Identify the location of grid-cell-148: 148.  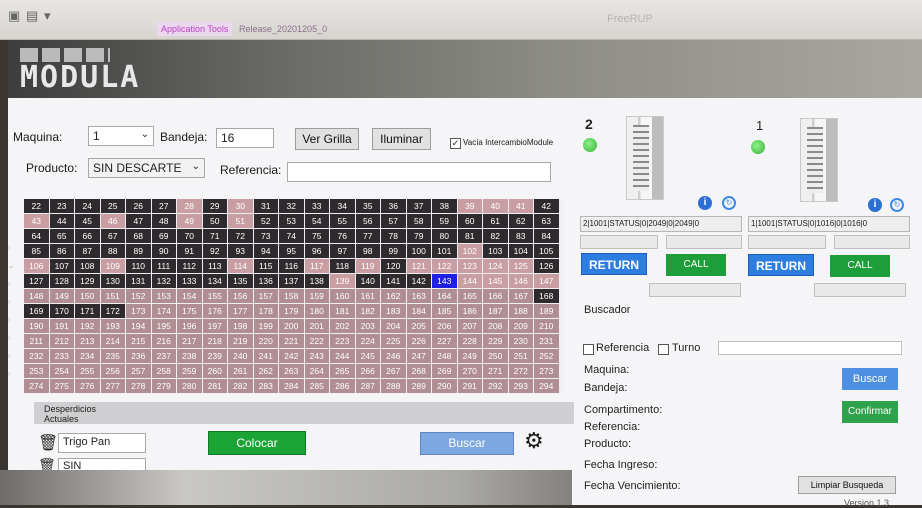
(36, 296).